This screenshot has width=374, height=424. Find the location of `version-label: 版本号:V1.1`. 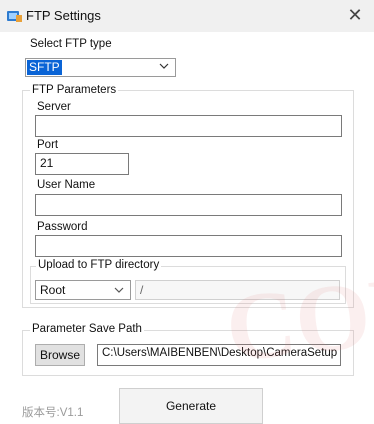

version-label: 版本号:V1.1 is located at coordinates (53, 413).